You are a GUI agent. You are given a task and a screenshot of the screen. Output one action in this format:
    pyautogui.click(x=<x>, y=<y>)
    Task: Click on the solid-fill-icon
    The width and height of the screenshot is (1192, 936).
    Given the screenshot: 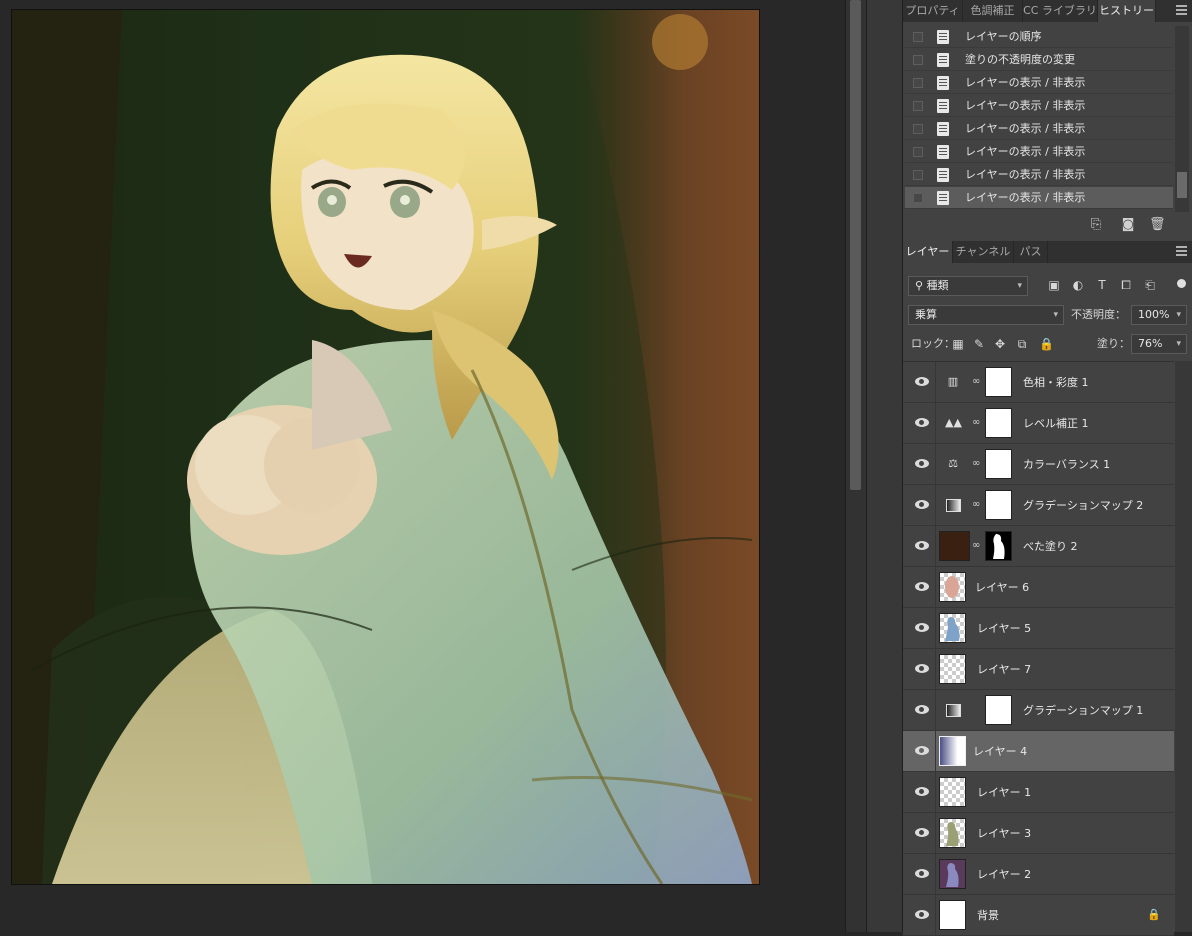 What is the action you would take?
    pyautogui.click(x=954, y=546)
    